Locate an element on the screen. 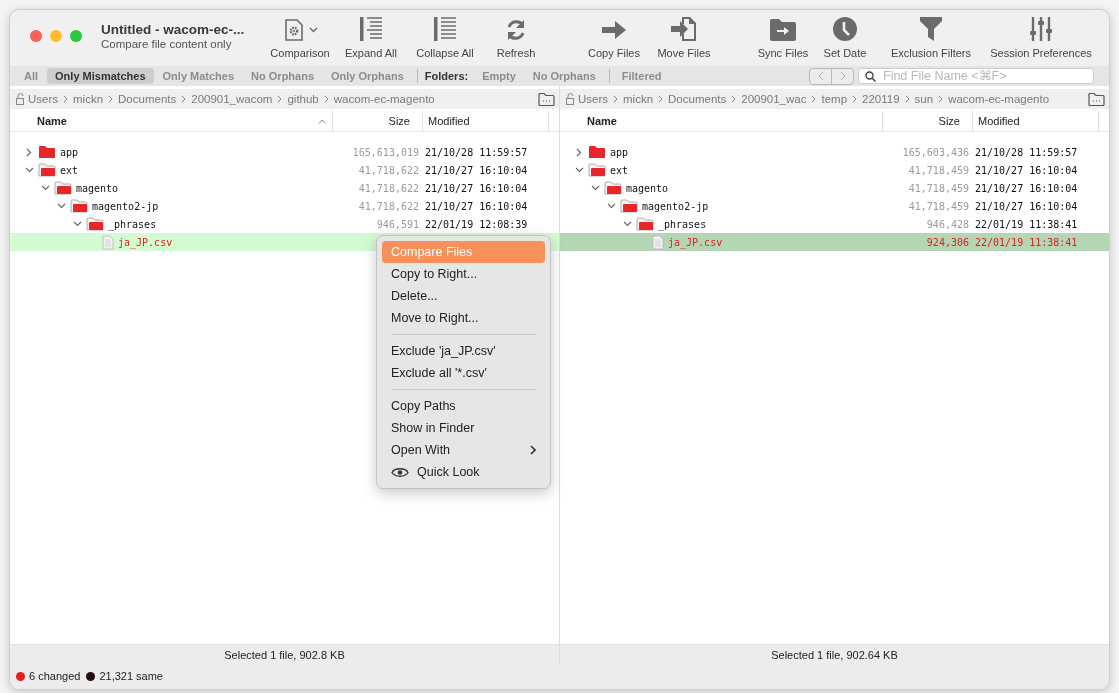 The height and width of the screenshot is (693, 1119). toolbar-button: Sync Files is located at coordinates (783, 34).